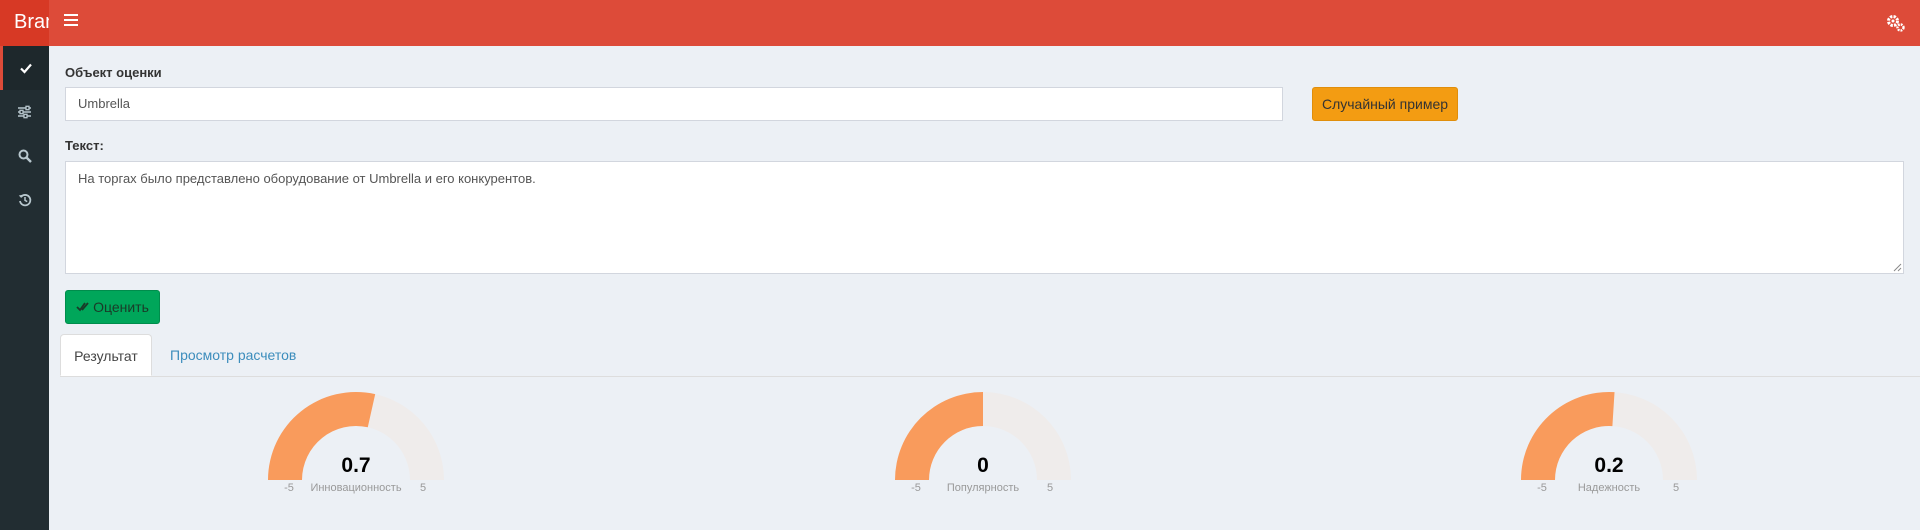  What do you see at coordinates (983, 450) in the screenshot?
I see `gauge-popularity: 0 -5 Популярность 5` at bounding box center [983, 450].